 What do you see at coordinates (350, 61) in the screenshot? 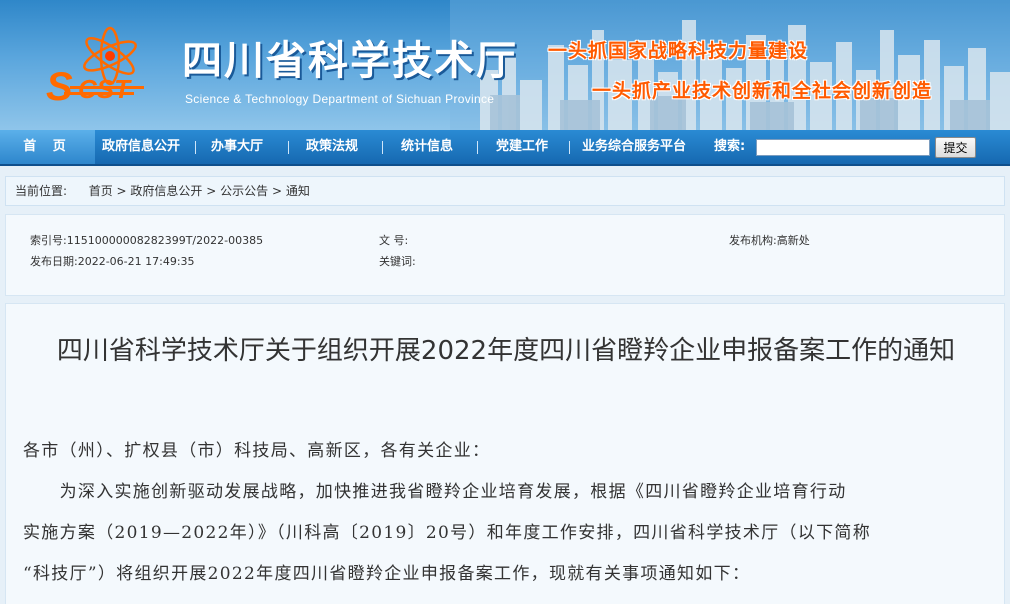
I see `site-title: 四川省科学技术厅` at bounding box center [350, 61].